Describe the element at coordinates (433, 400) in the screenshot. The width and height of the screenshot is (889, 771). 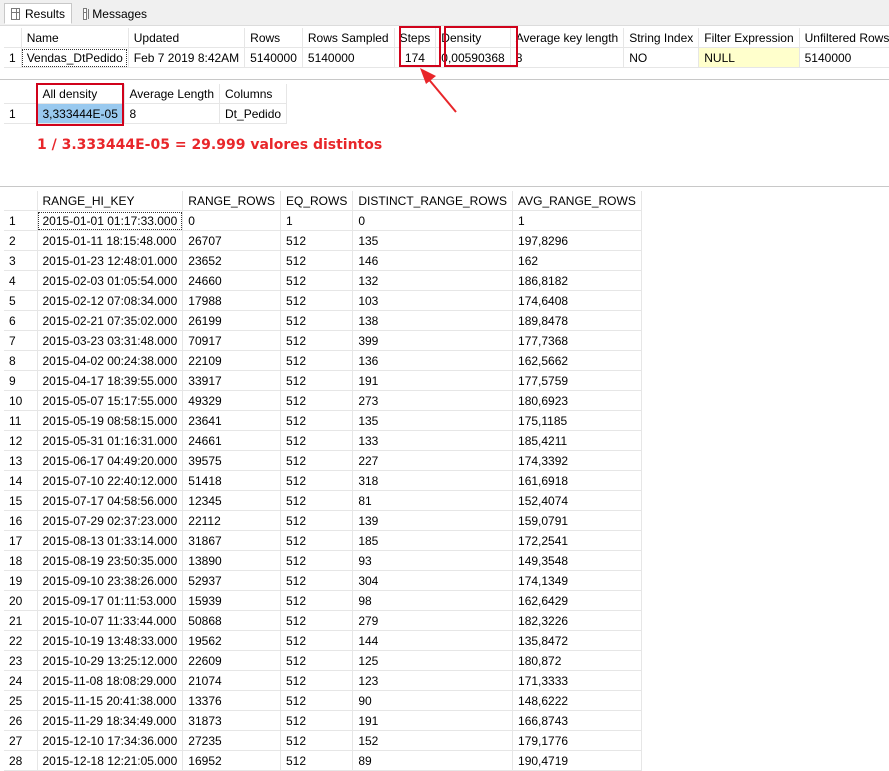
I see `table-cell: 273` at that location.